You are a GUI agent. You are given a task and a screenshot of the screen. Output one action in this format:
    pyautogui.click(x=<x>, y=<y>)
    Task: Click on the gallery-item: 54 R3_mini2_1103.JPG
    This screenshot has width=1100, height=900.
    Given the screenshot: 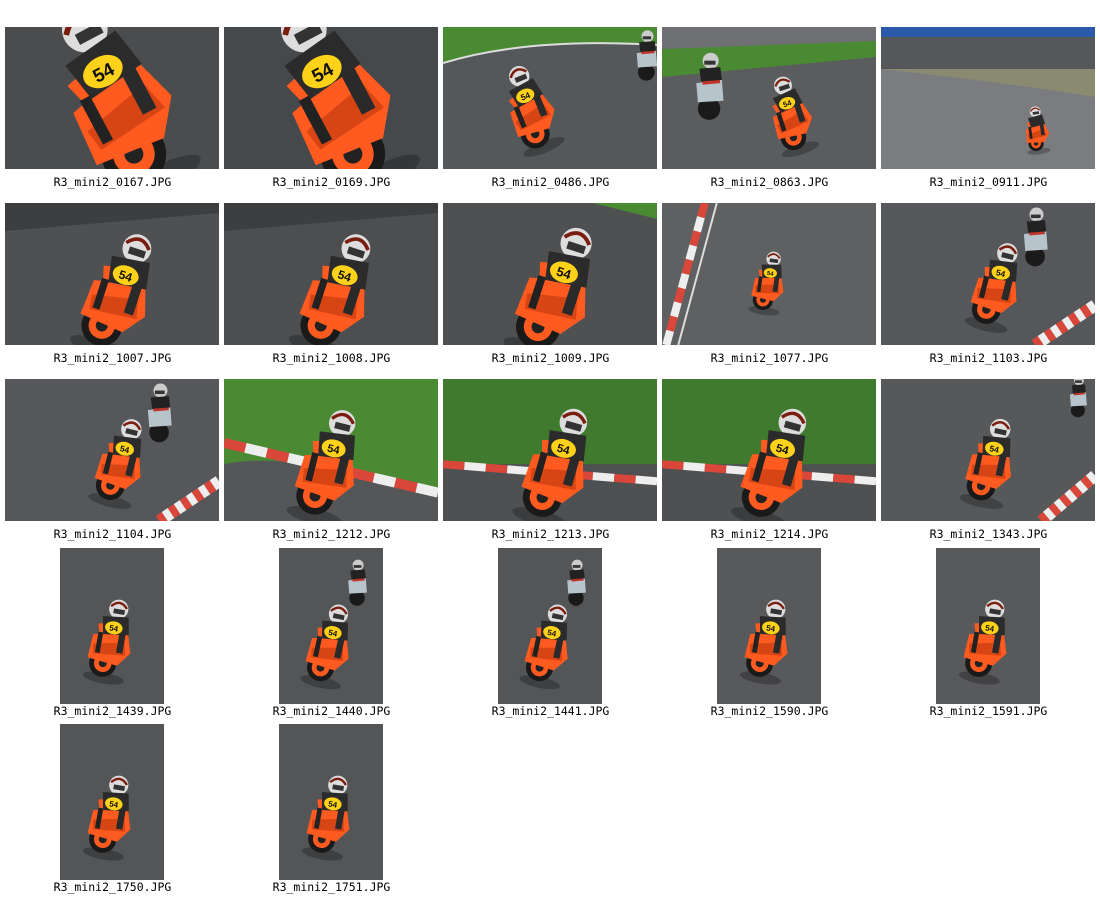 What is the action you would take?
    pyautogui.click(x=988, y=291)
    